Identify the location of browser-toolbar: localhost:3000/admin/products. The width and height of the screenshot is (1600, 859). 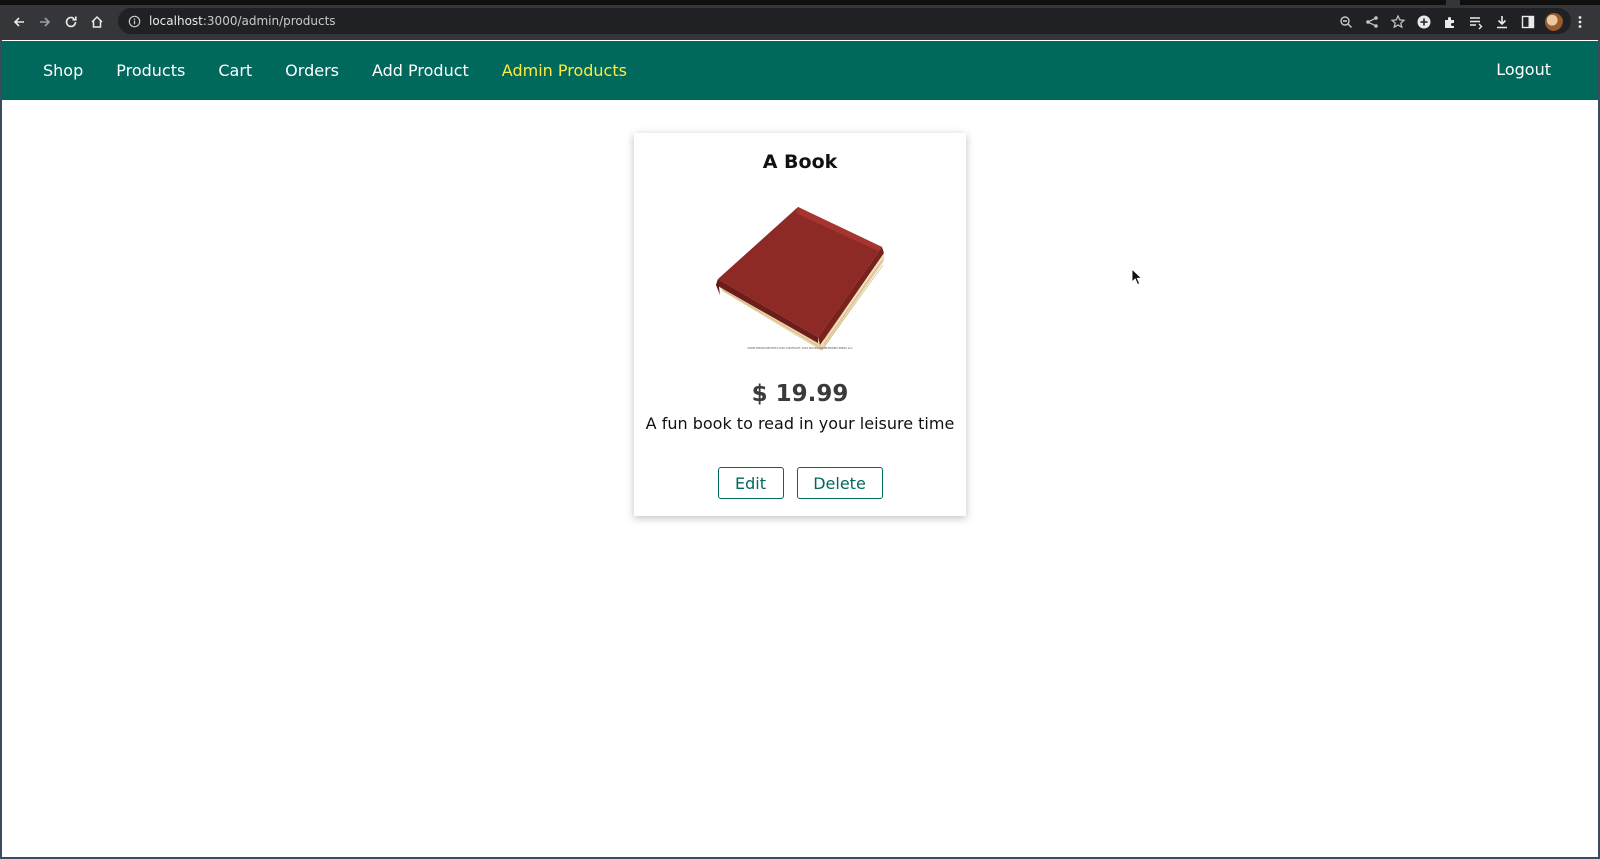
(800, 20).